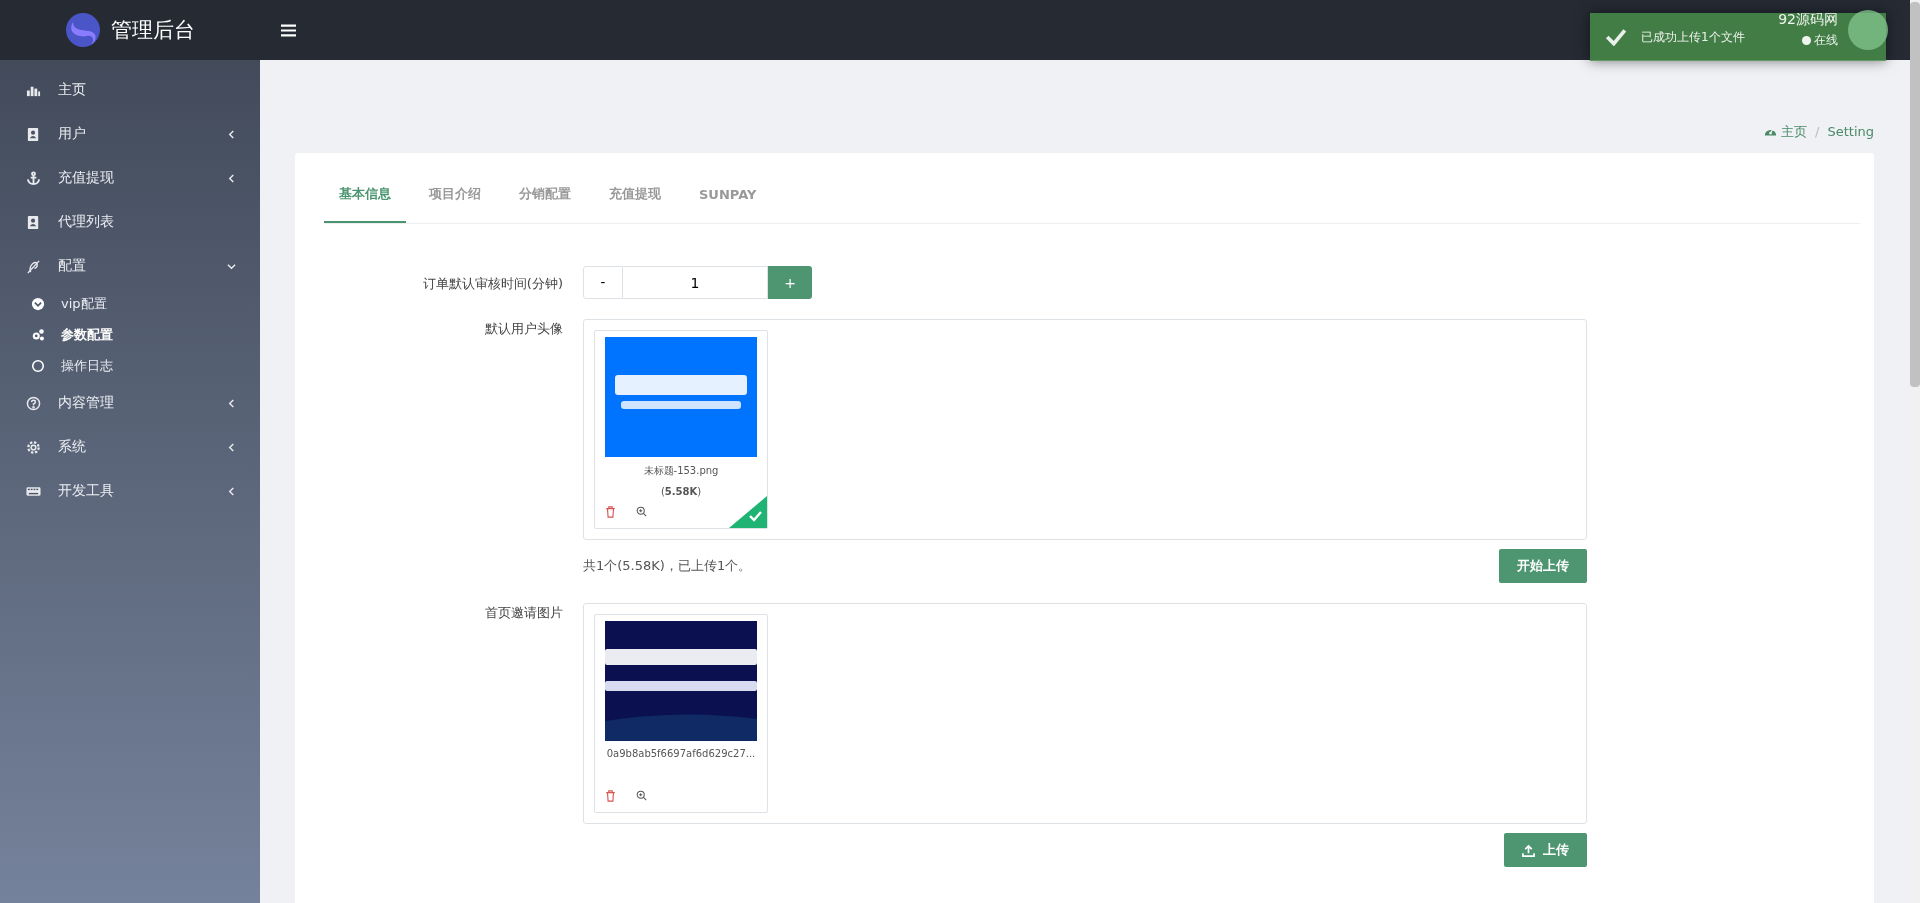 This screenshot has width=1920, height=903. What do you see at coordinates (1820, 40) in the screenshot?
I see `user-status: 在线` at bounding box center [1820, 40].